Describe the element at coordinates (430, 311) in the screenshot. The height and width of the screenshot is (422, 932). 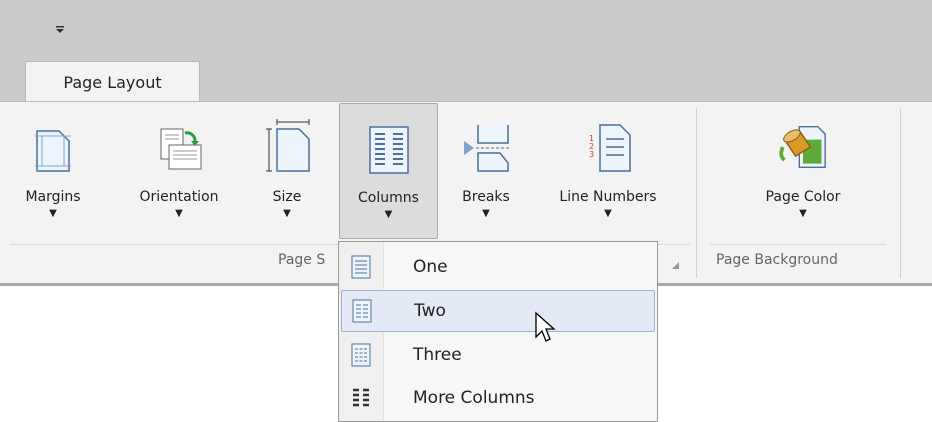
I see `menu-item-label: Two` at that location.